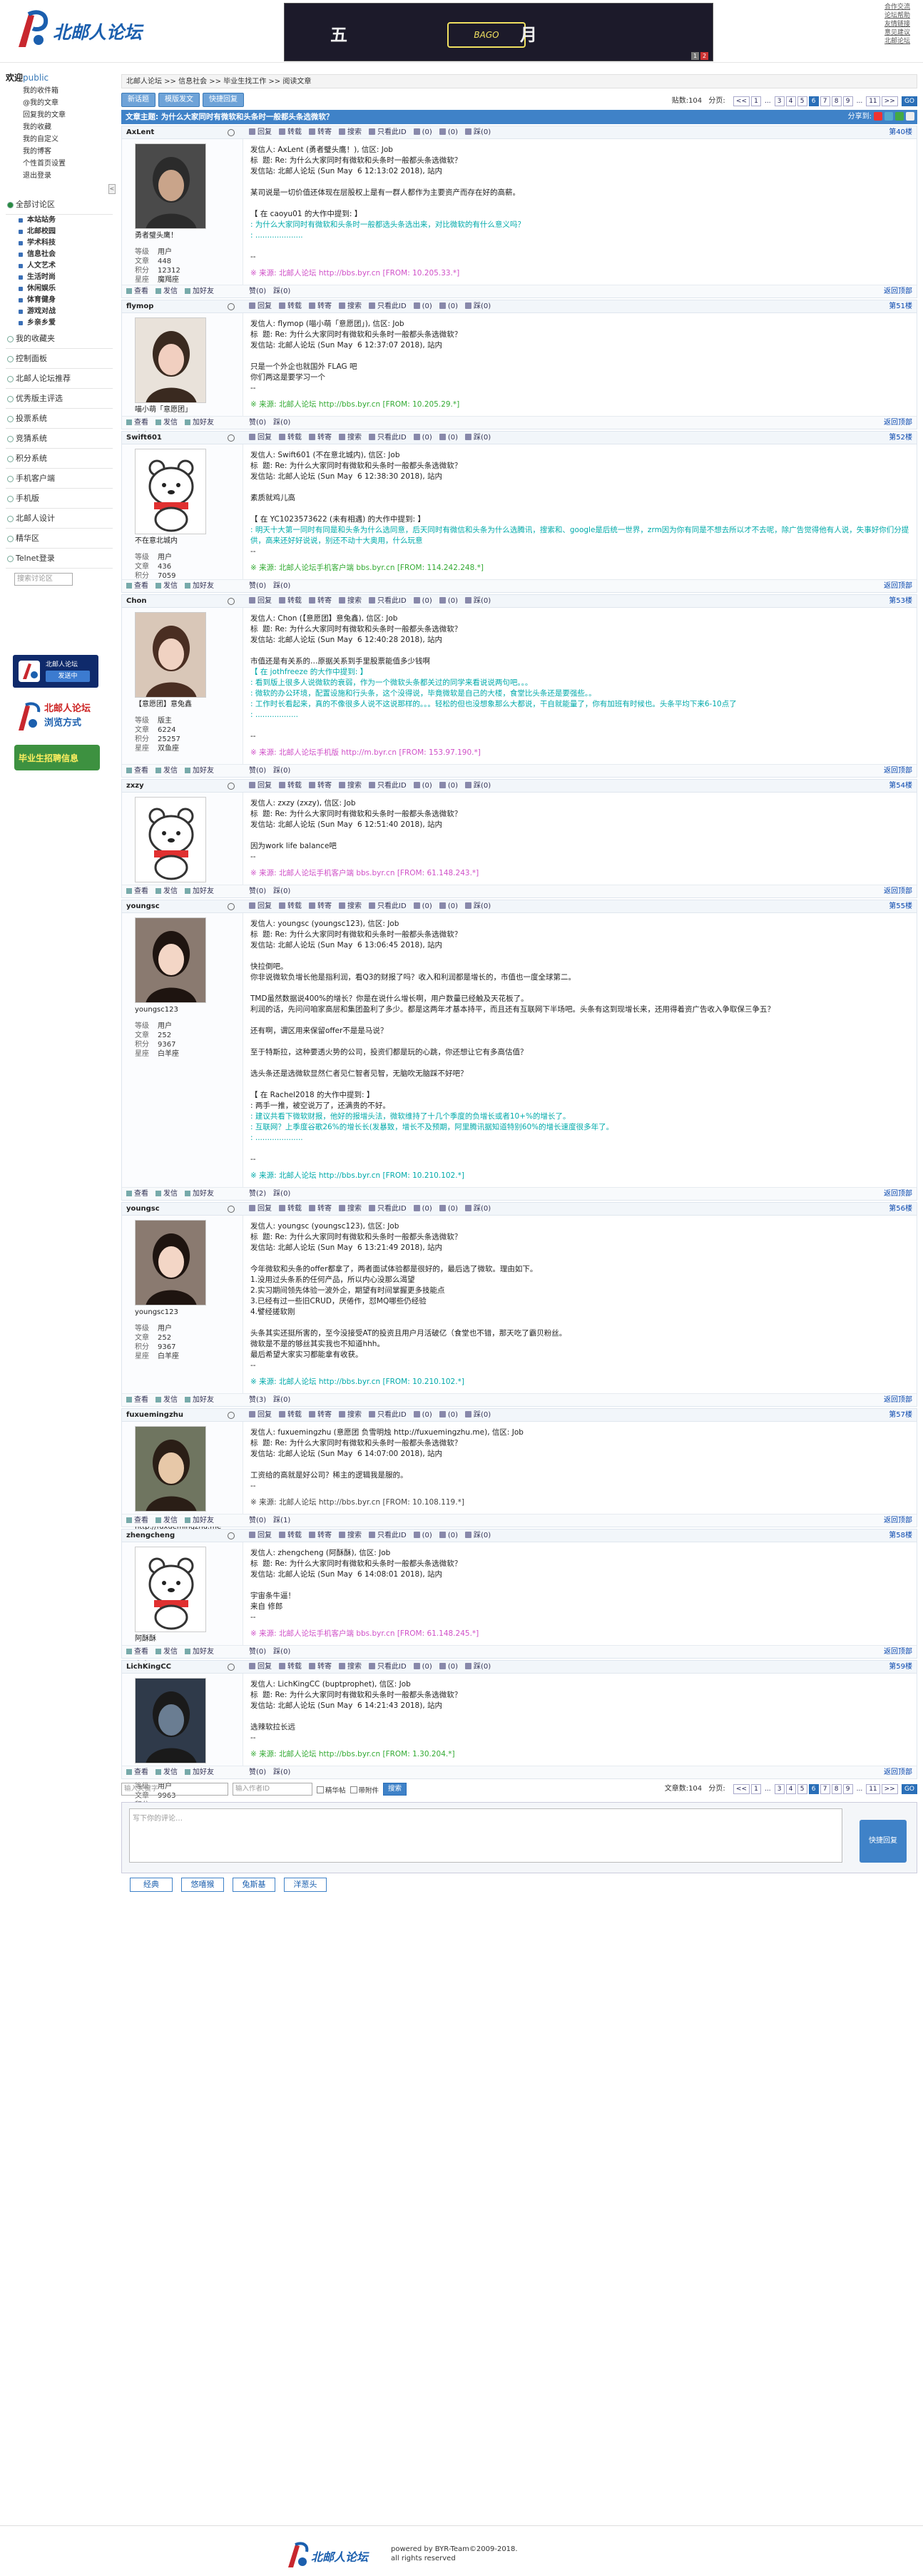 The width and height of the screenshot is (923, 2576). Describe the element at coordinates (60, 289) in the screenshot. I see `sidebar-category: 休闲娱乐` at that location.